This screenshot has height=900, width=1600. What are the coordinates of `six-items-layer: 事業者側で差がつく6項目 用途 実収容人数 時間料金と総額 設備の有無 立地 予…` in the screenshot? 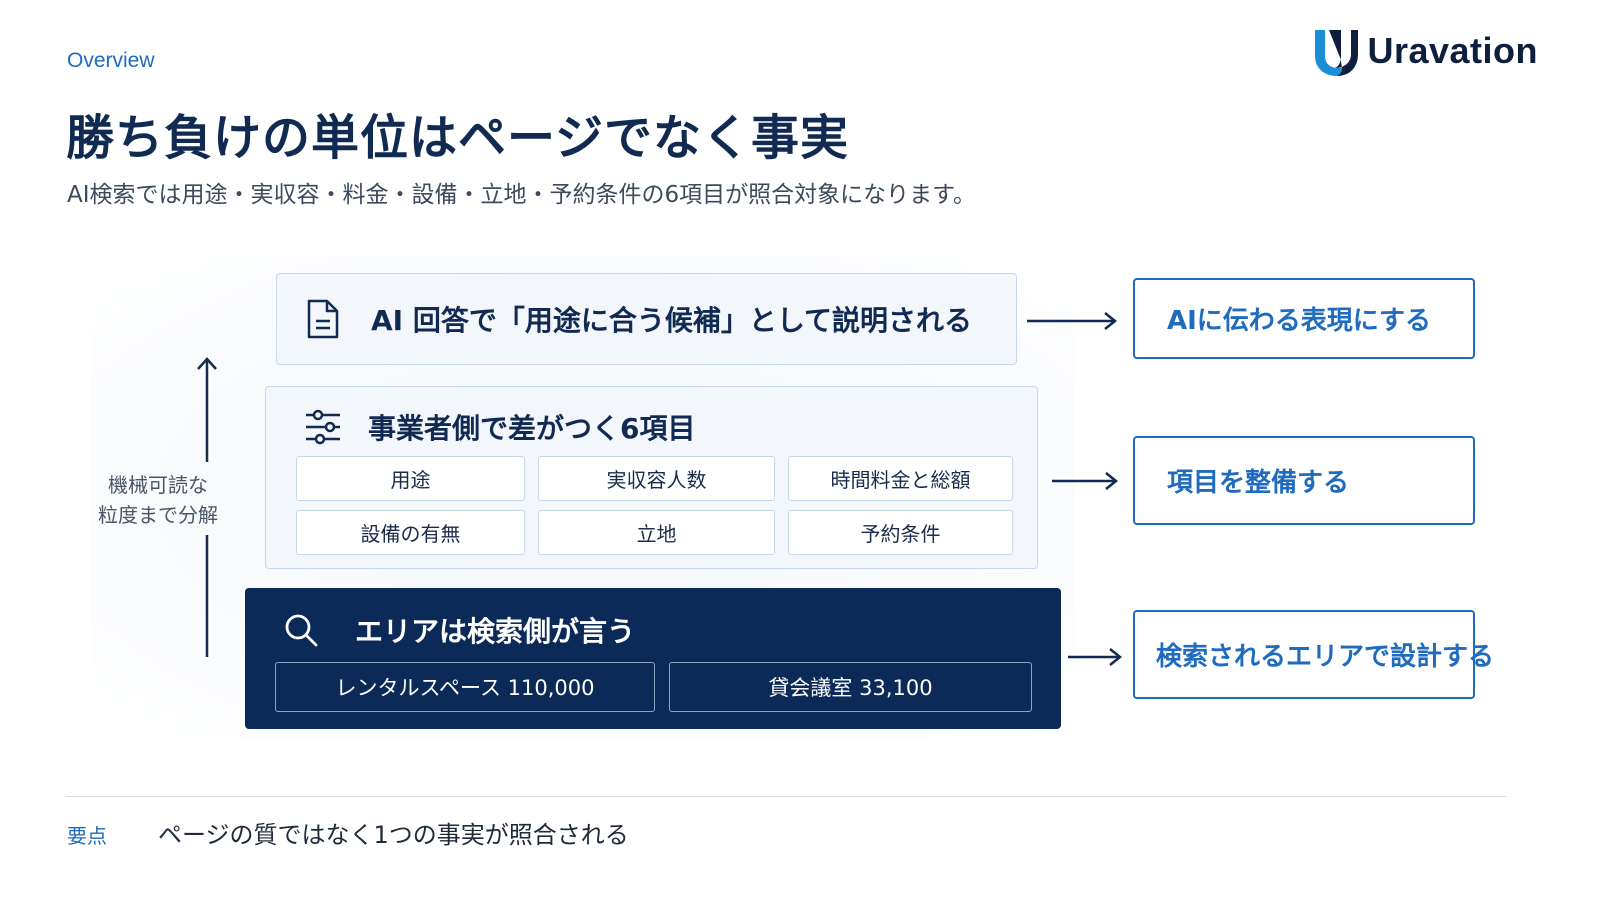 It's located at (651, 477).